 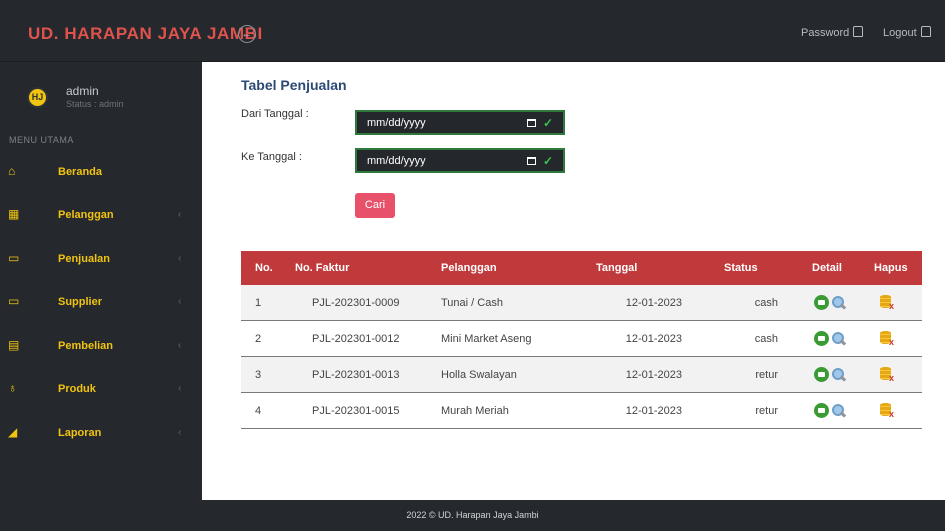 What do you see at coordinates (356, 374) in the screenshot?
I see `cell-faktur: PJL-202301-0013` at bounding box center [356, 374].